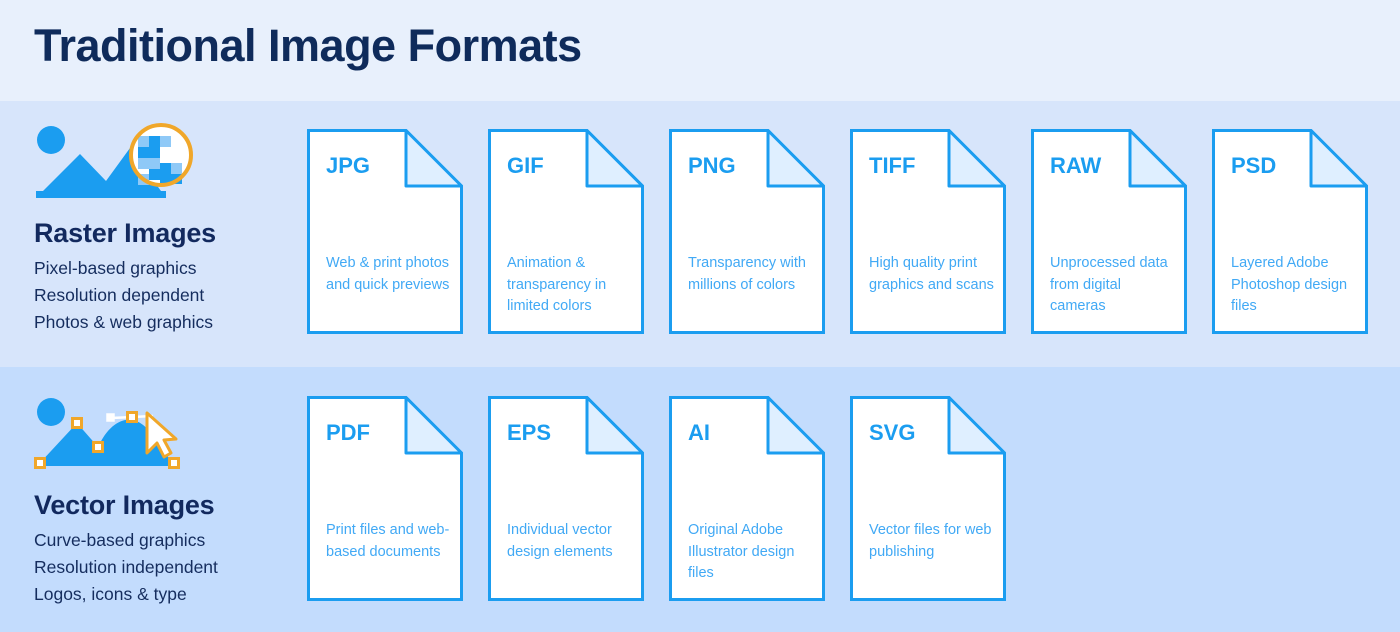 Image resolution: width=1400 pixels, height=632 pixels. Describe the element at coordinates (125, 233) in the screenshot. I see `raster-heading: Raster Images` at that location.